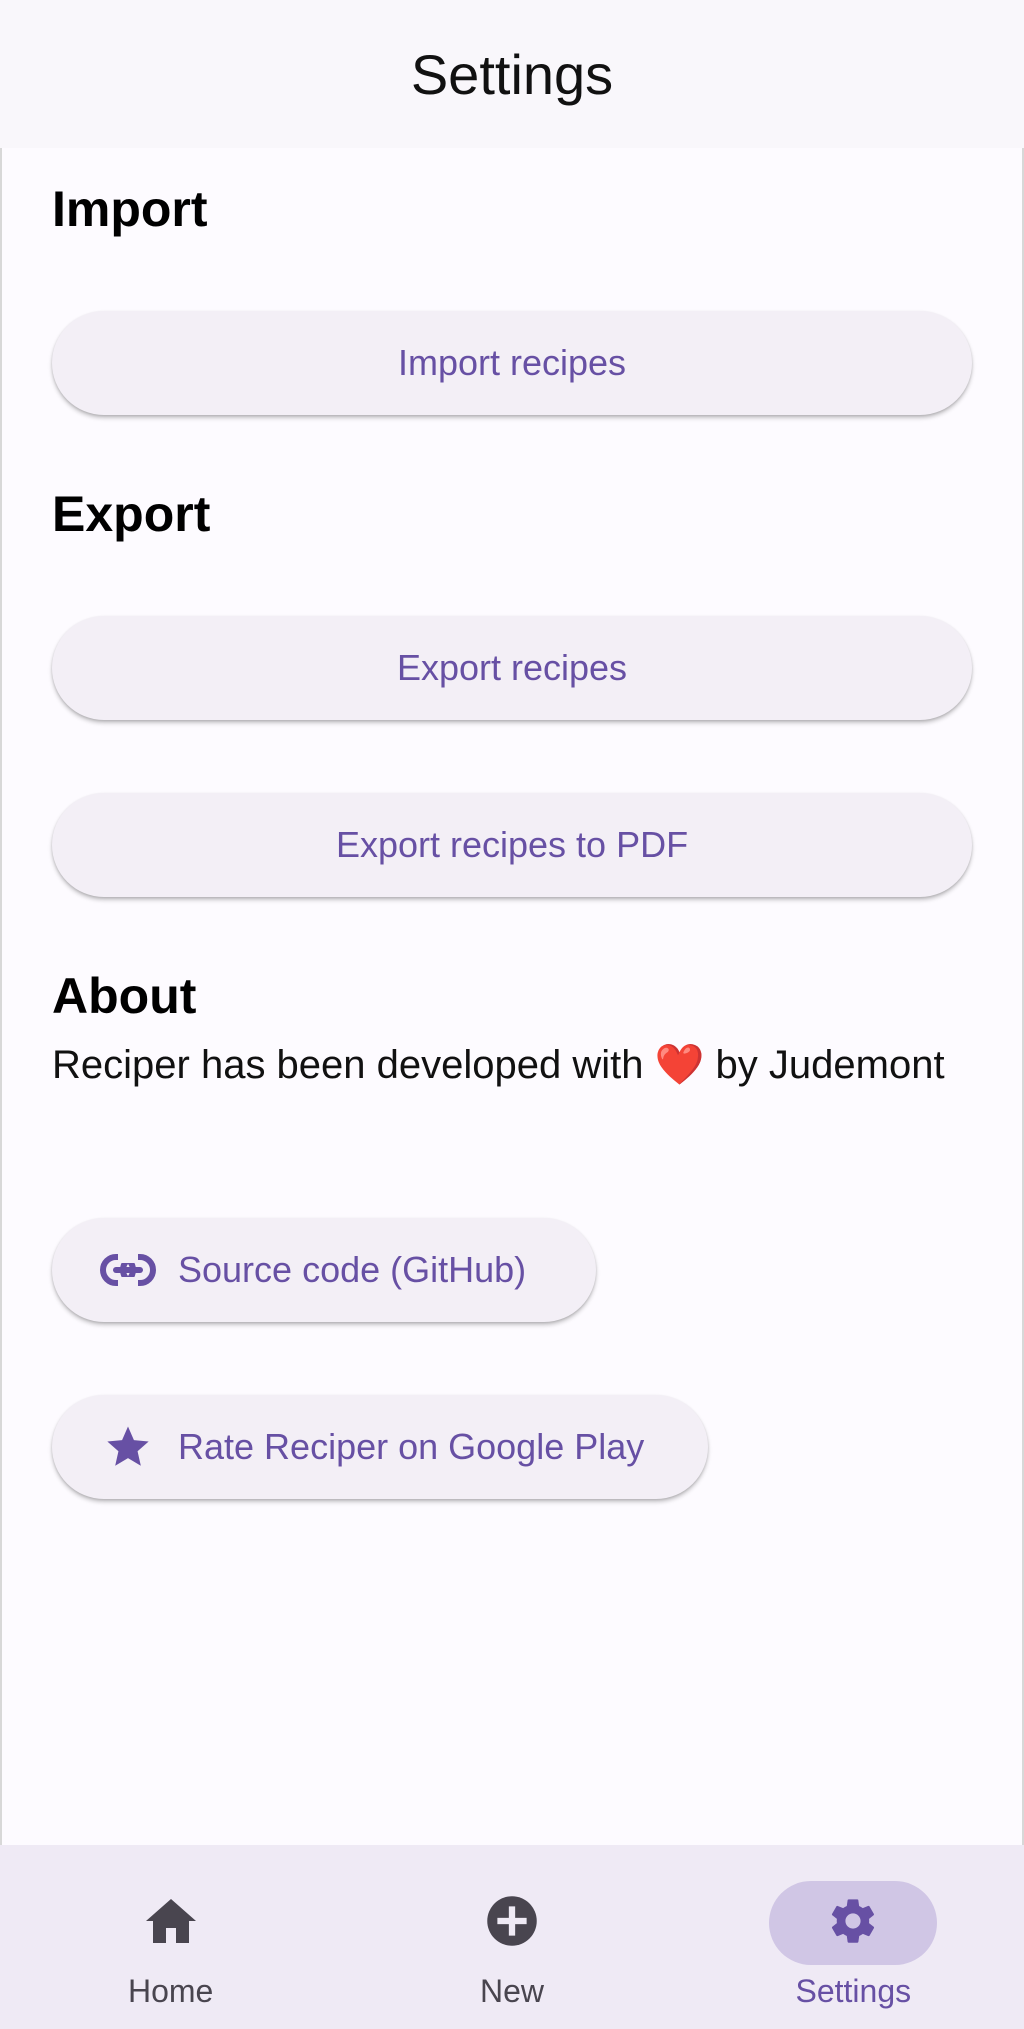  I want to click on nav-item-settings: Settings, so click(853, 1937).